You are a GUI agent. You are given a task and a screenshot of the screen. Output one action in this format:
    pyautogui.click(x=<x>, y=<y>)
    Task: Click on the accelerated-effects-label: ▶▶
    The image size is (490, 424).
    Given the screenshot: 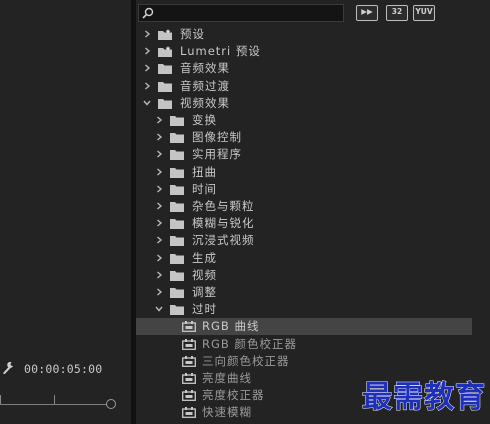 What is the action you would take?
    pyautogui.click(x=367, y=13)
    